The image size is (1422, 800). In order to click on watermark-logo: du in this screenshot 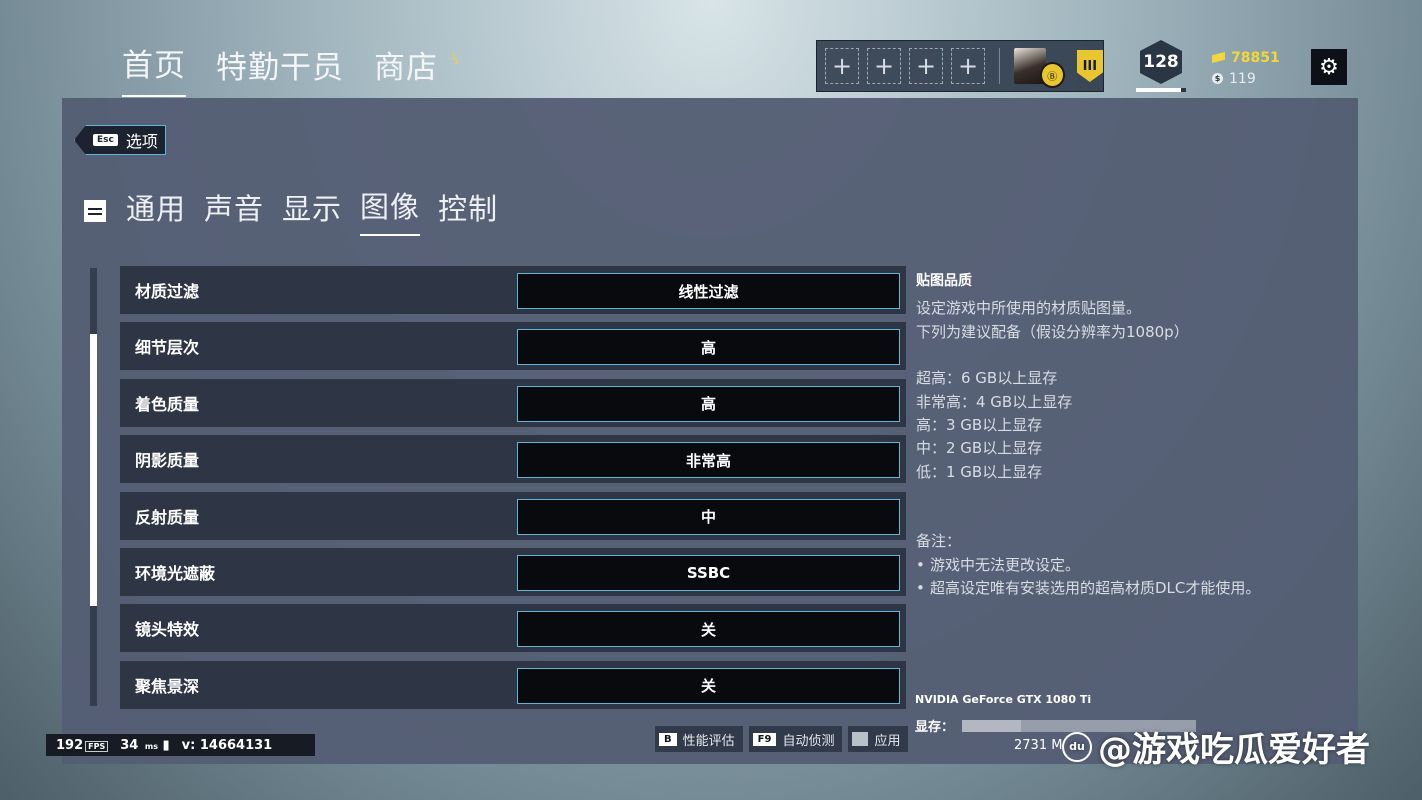, I will do `click(1077, 746)`.